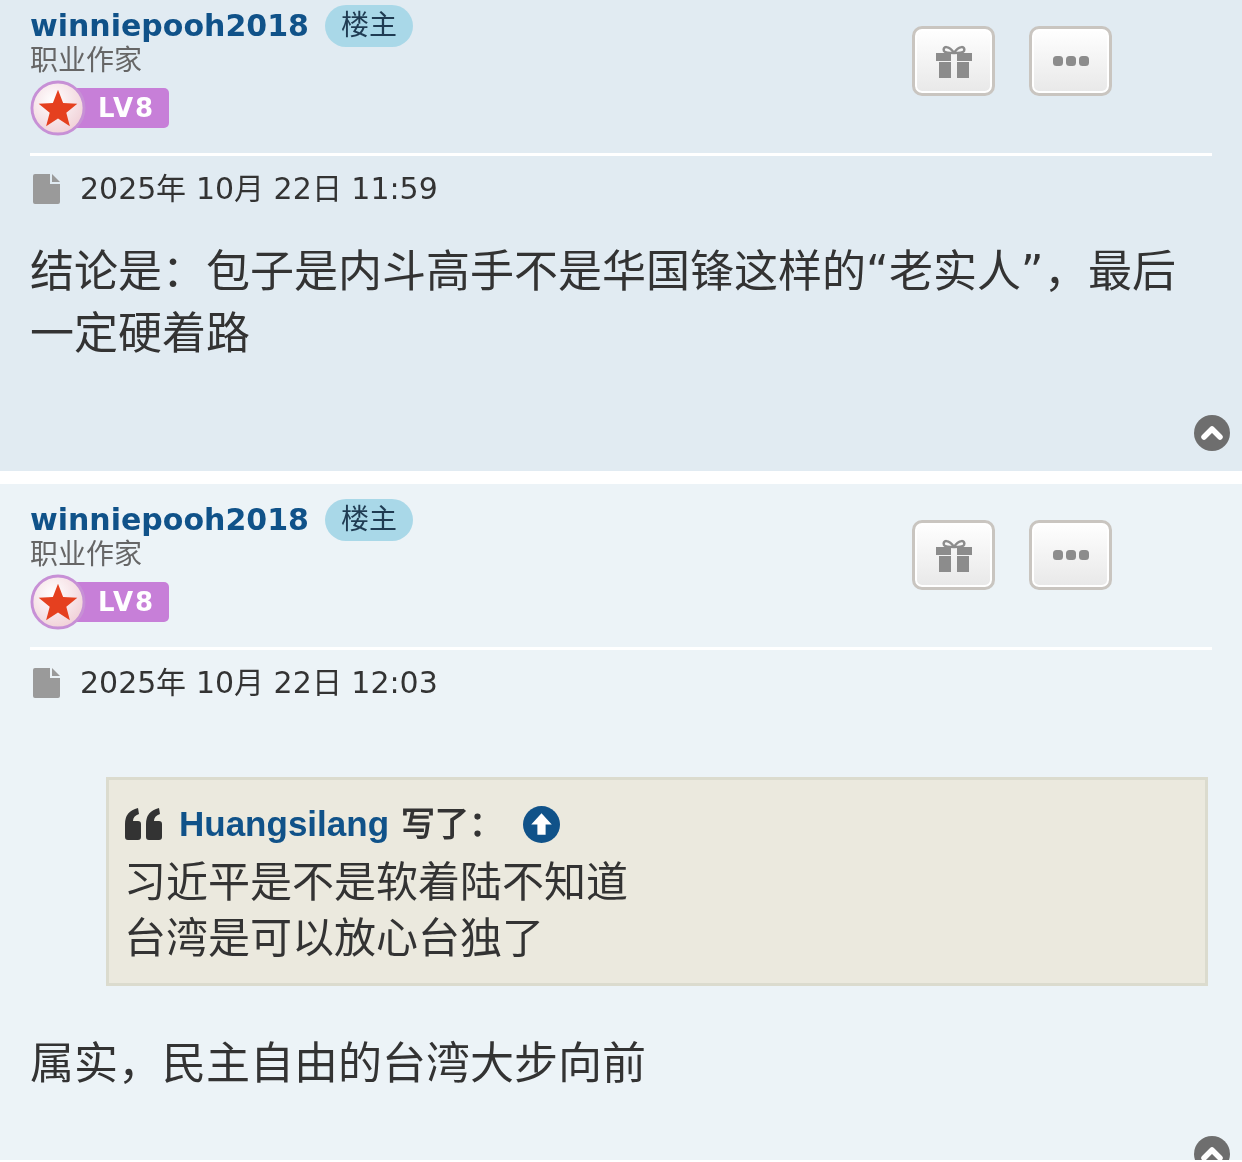 This screenshot has width=1242, height=1162. Describe the element at coordinates (259, 189) in the screenshot. I see `post-date: 2025年 10月 22日 11:59` at that location.